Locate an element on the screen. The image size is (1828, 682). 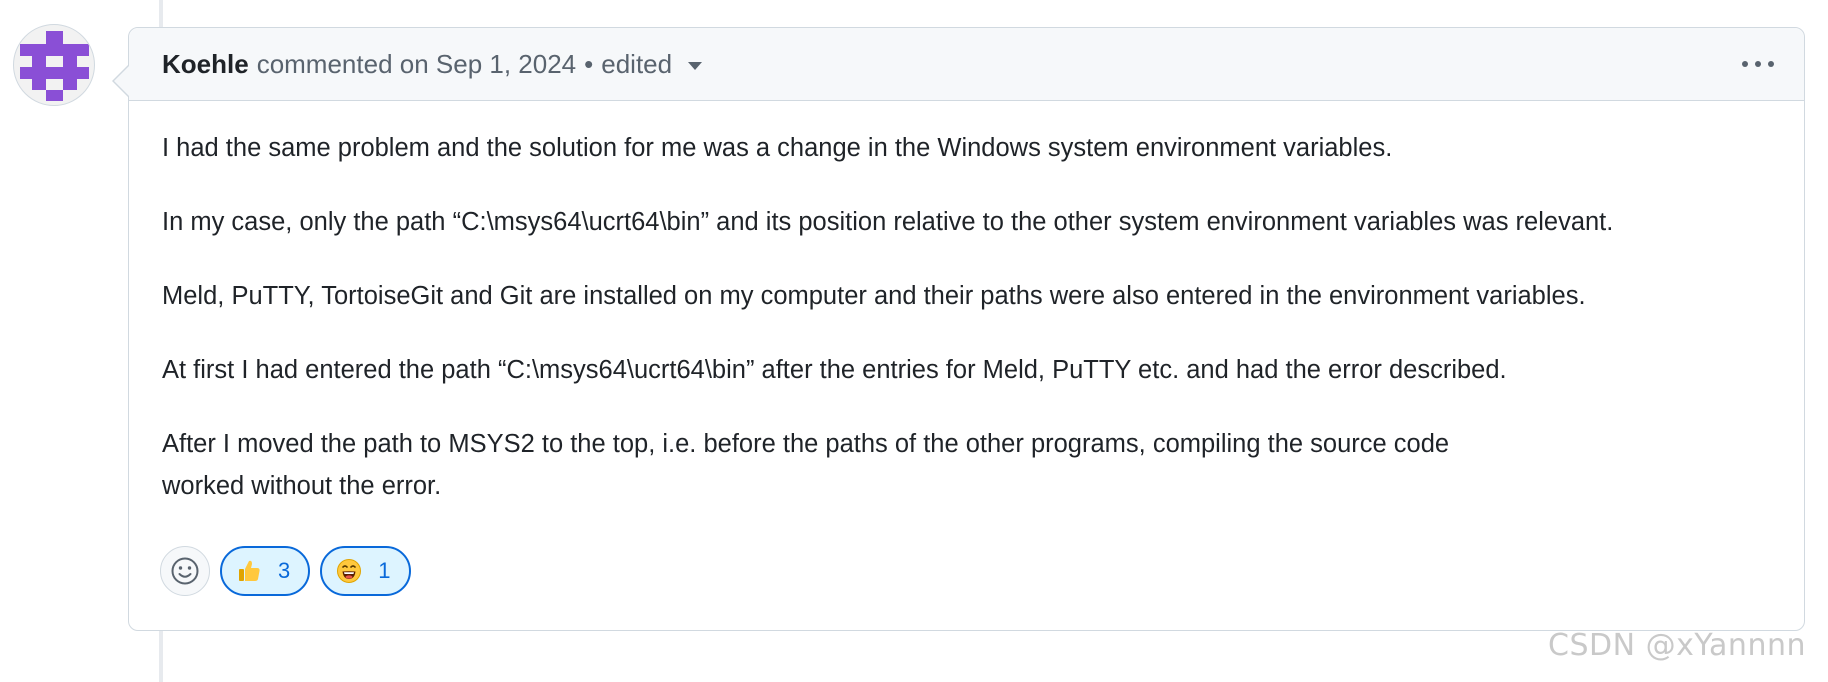
triangle-down-icon is located at coordinates (695, 66).